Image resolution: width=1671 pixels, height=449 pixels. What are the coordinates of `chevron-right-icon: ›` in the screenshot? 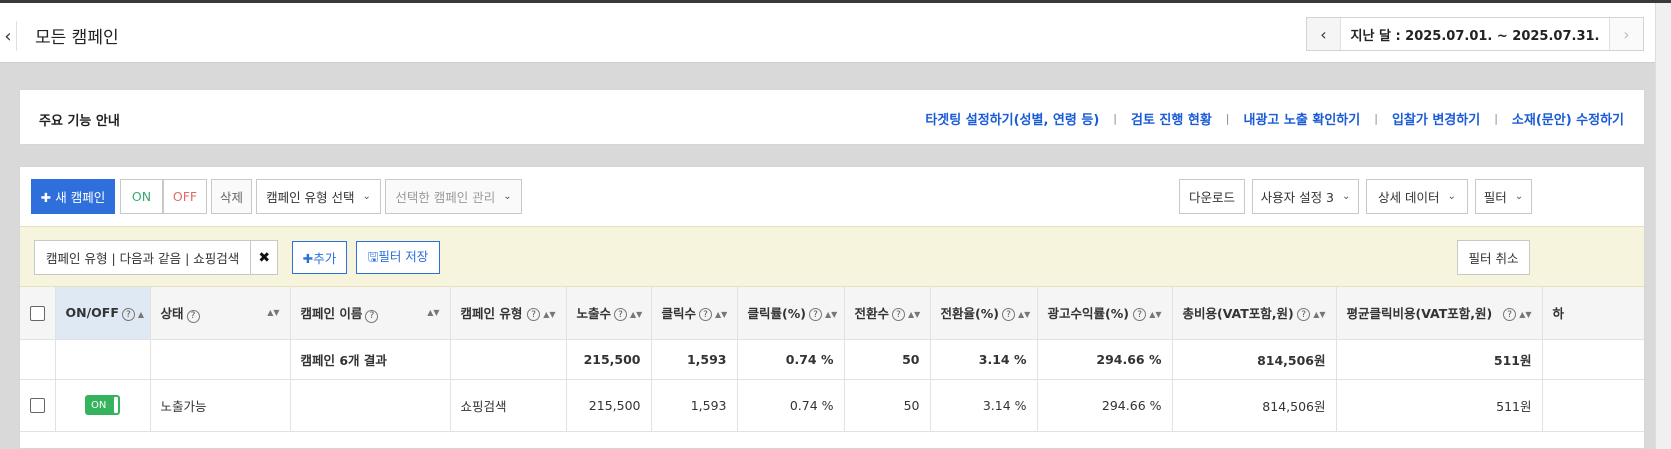 It's located at (1626, 34).